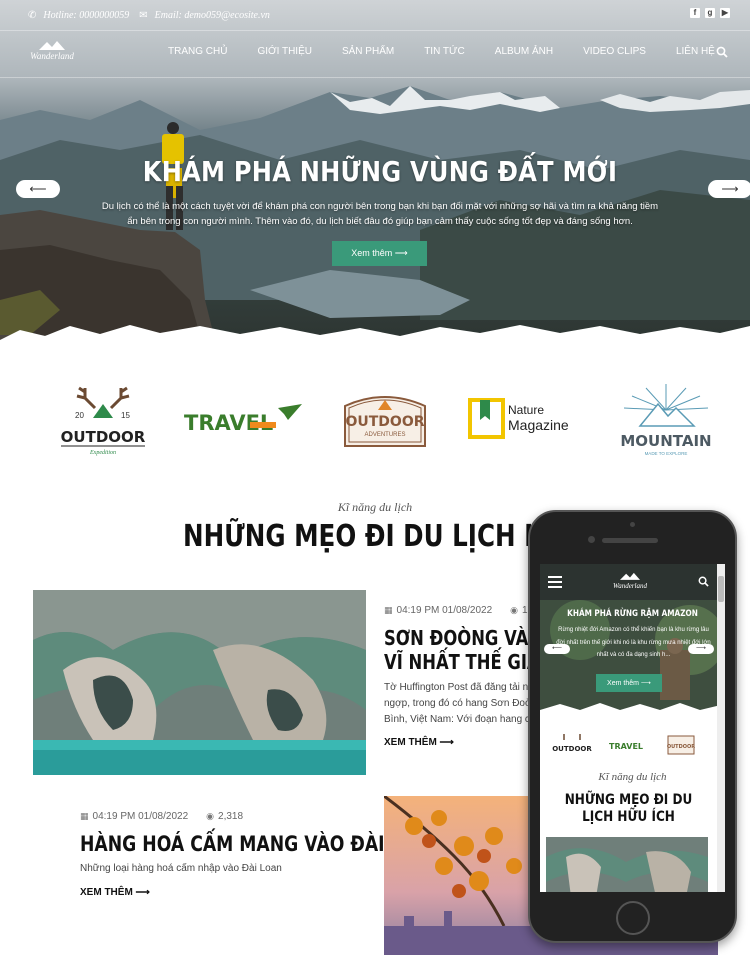 The width and height of the screenshot is (750, 955). Describe the element at coordinates (591, 539) in the screenshot. I see `phone-camera` at that location.